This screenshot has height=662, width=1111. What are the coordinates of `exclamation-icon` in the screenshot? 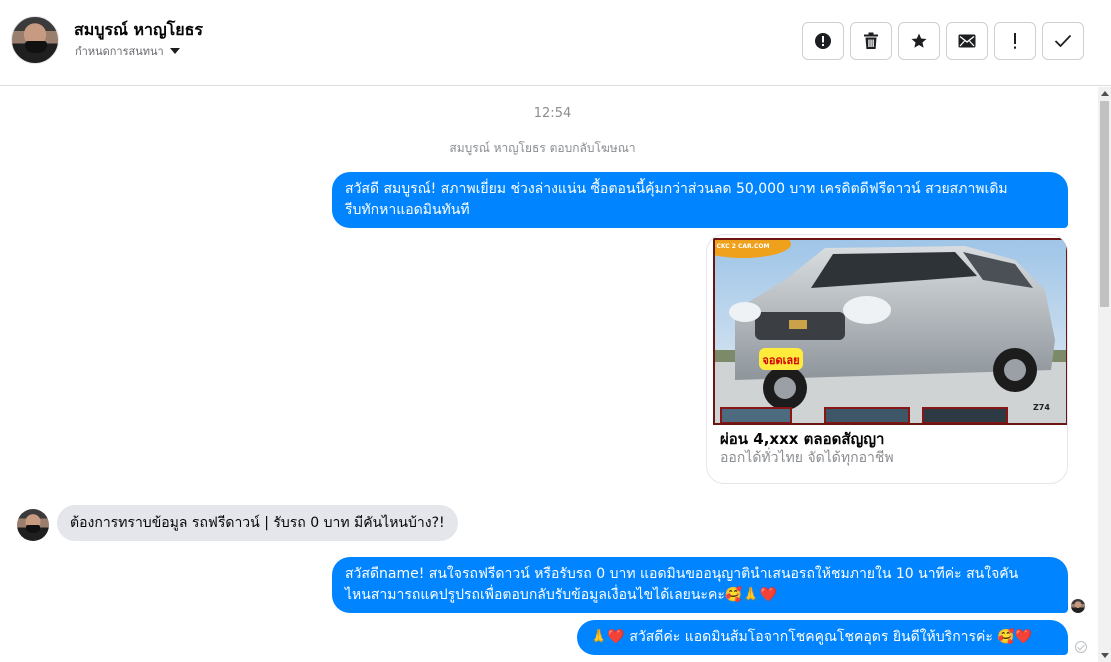 It's located at (1015, 41).